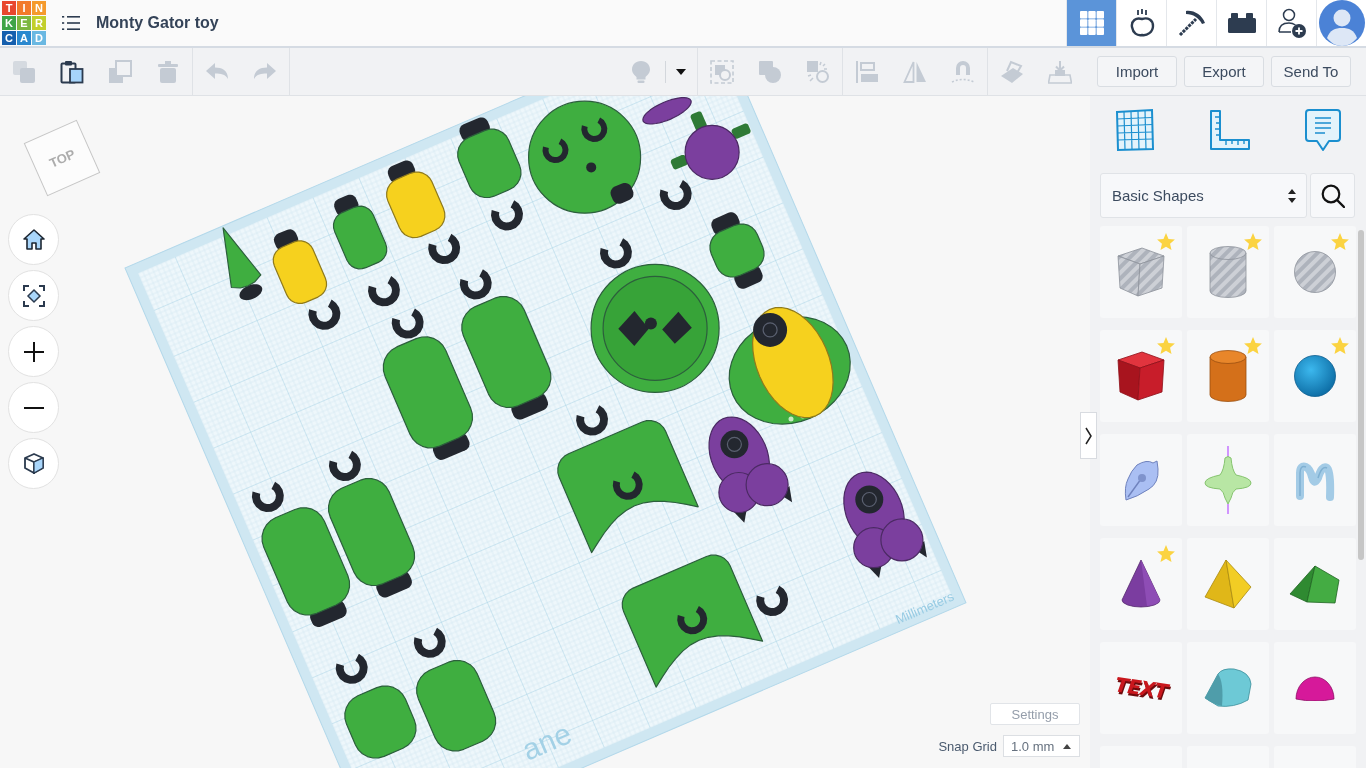 The width and height of the screenshot is (1366, 768). What do you see at coordinates (62, 158) in the screenshot?
I see `view-cube: TOP` at bounding box center [62, 158].